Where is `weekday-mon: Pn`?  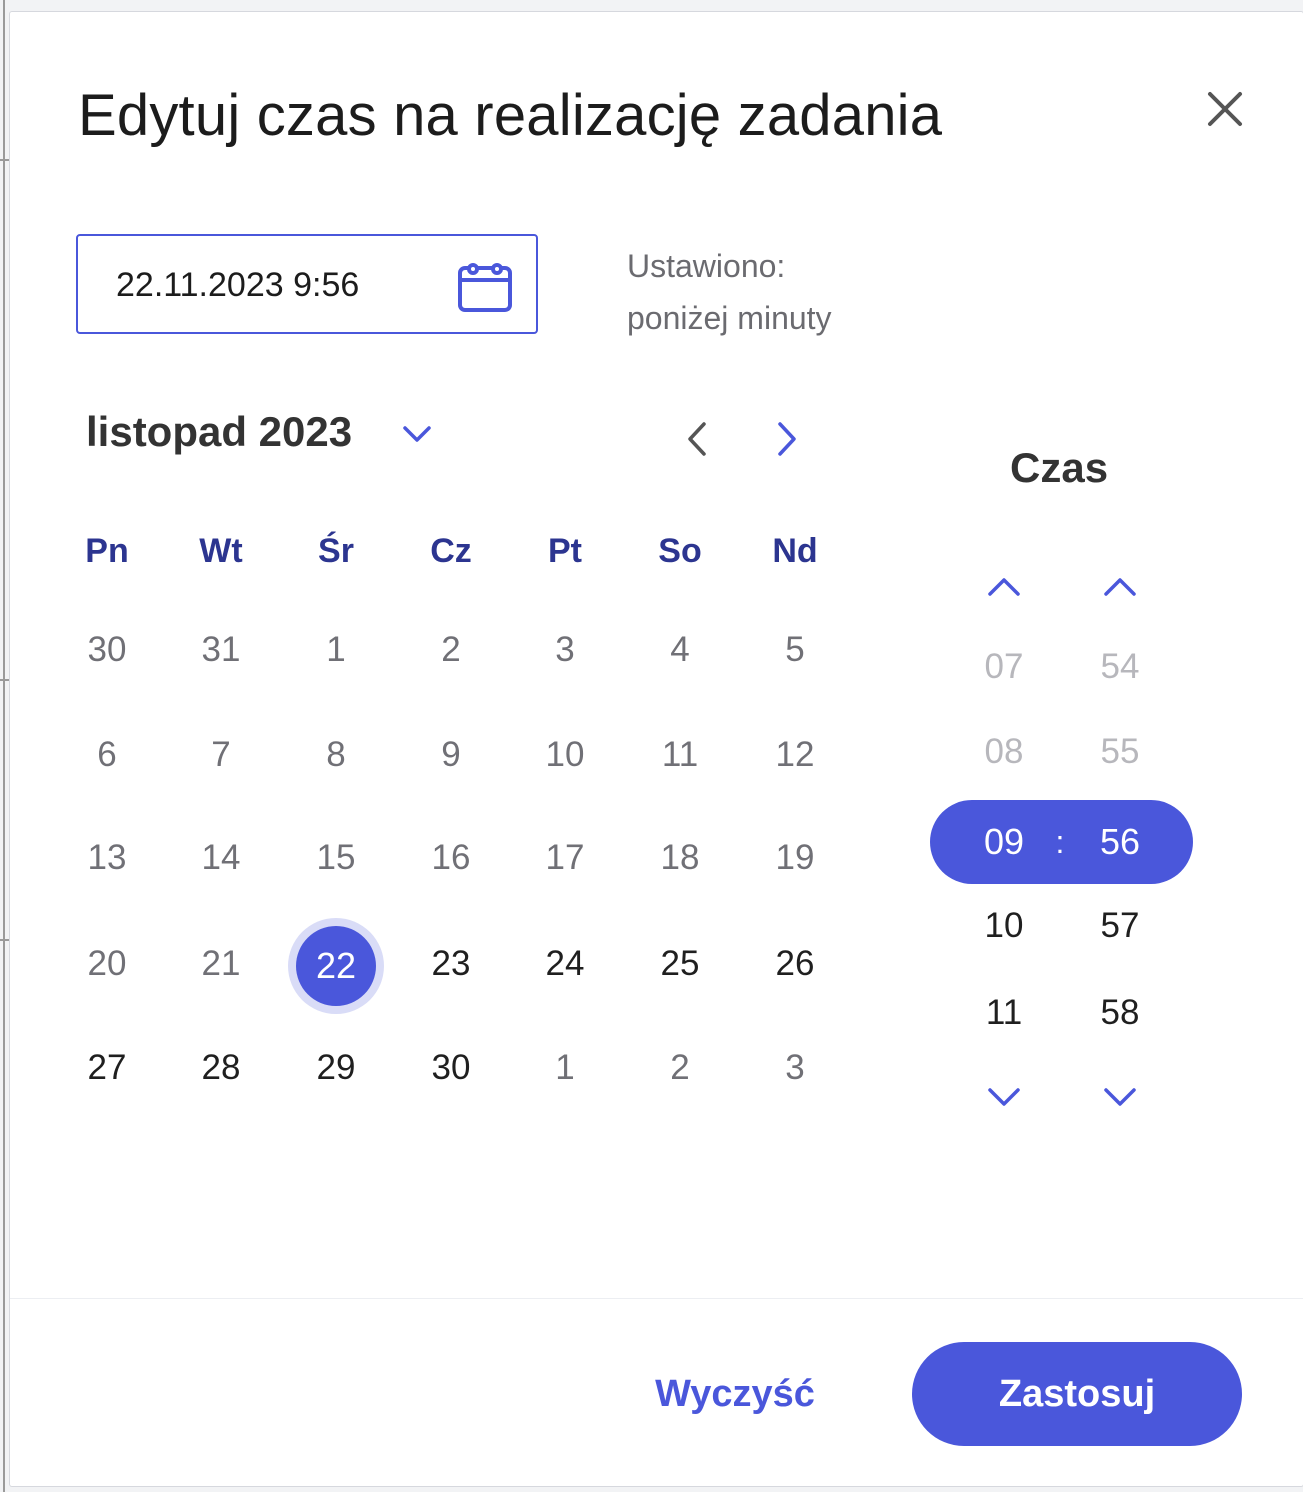
weekday-mon: Pn is located at coordinates (107, 551).